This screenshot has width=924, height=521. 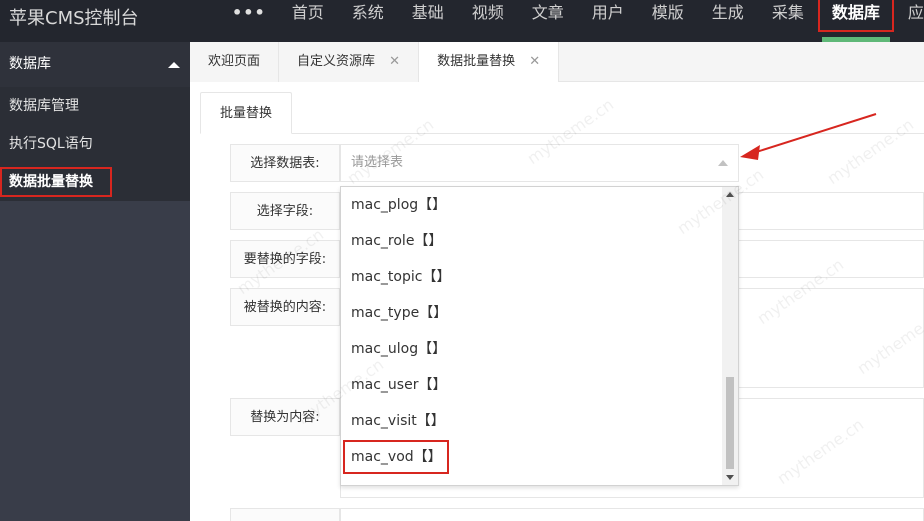 I want to click on tab-bar-spacer, so click(x=741, y=61).